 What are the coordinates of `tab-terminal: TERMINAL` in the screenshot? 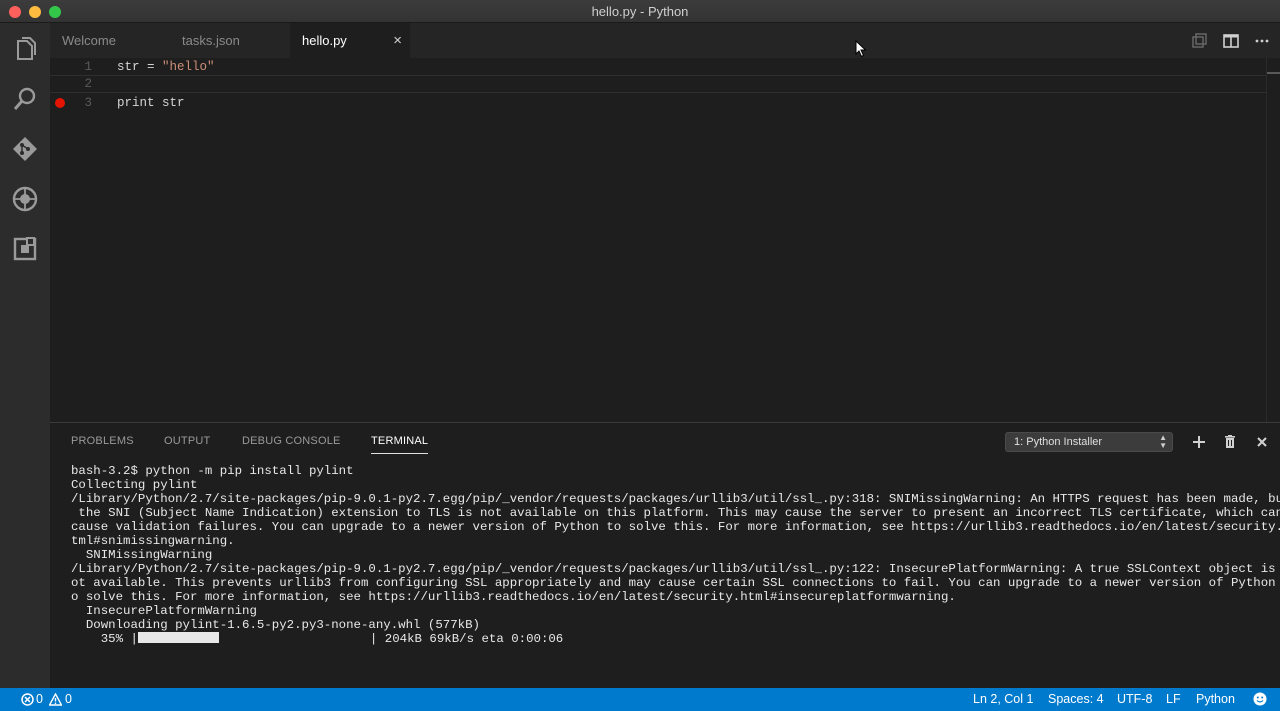 It's located at (400, 444).